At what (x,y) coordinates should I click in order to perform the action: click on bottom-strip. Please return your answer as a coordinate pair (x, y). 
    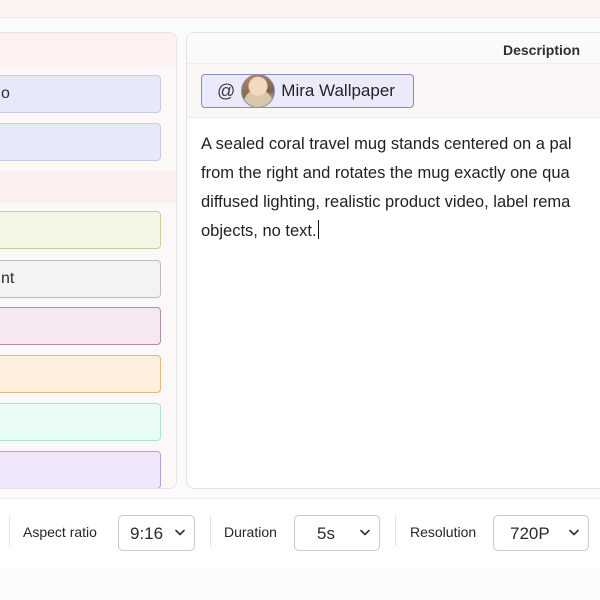
    Looking at the image, I should click on (300, 584).